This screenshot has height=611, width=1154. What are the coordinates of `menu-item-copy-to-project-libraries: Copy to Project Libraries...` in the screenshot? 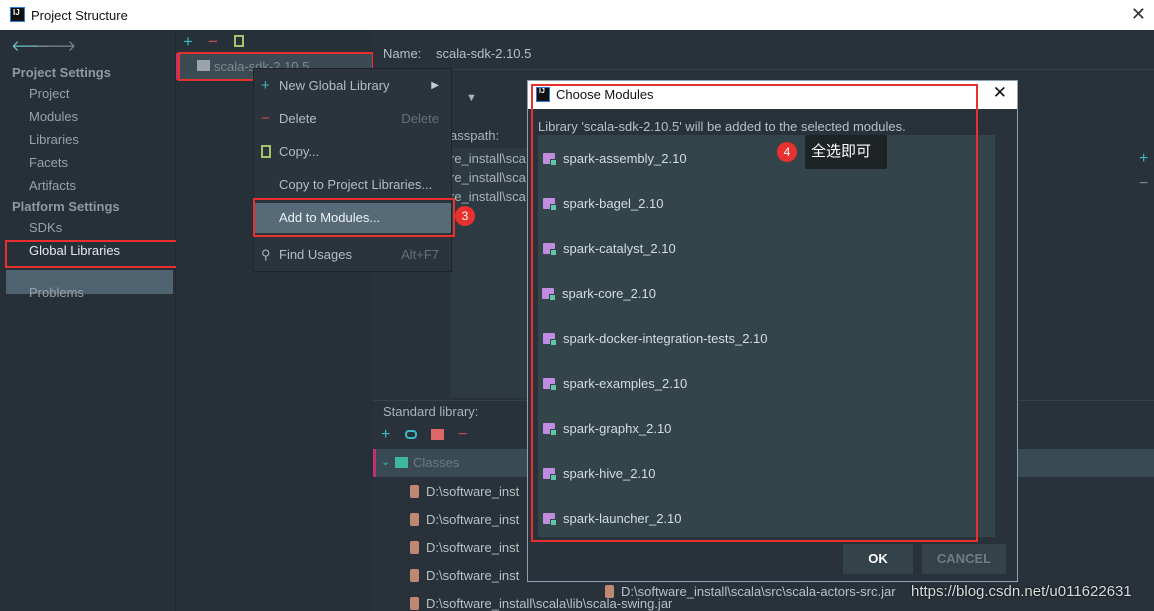 It's located at (352, 185).